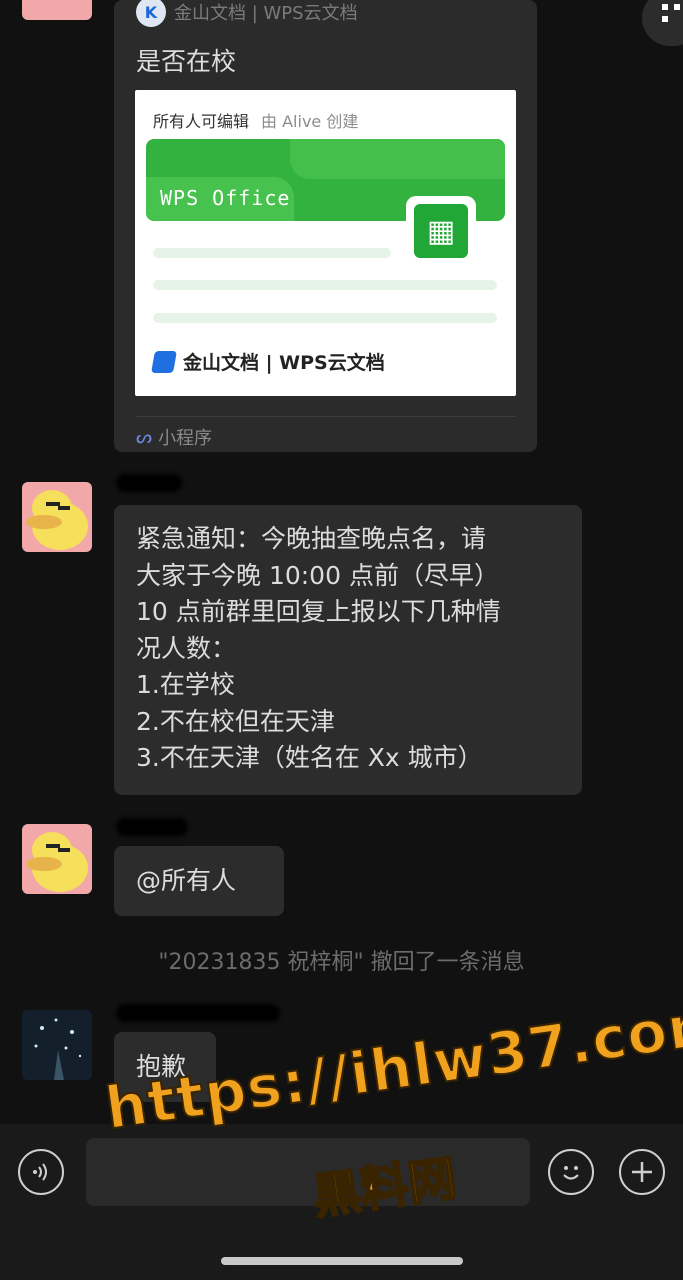 The height and width of the screenshot is (1280, 683). I want to click on kingsoft-docs-icon, so click(164, 361).